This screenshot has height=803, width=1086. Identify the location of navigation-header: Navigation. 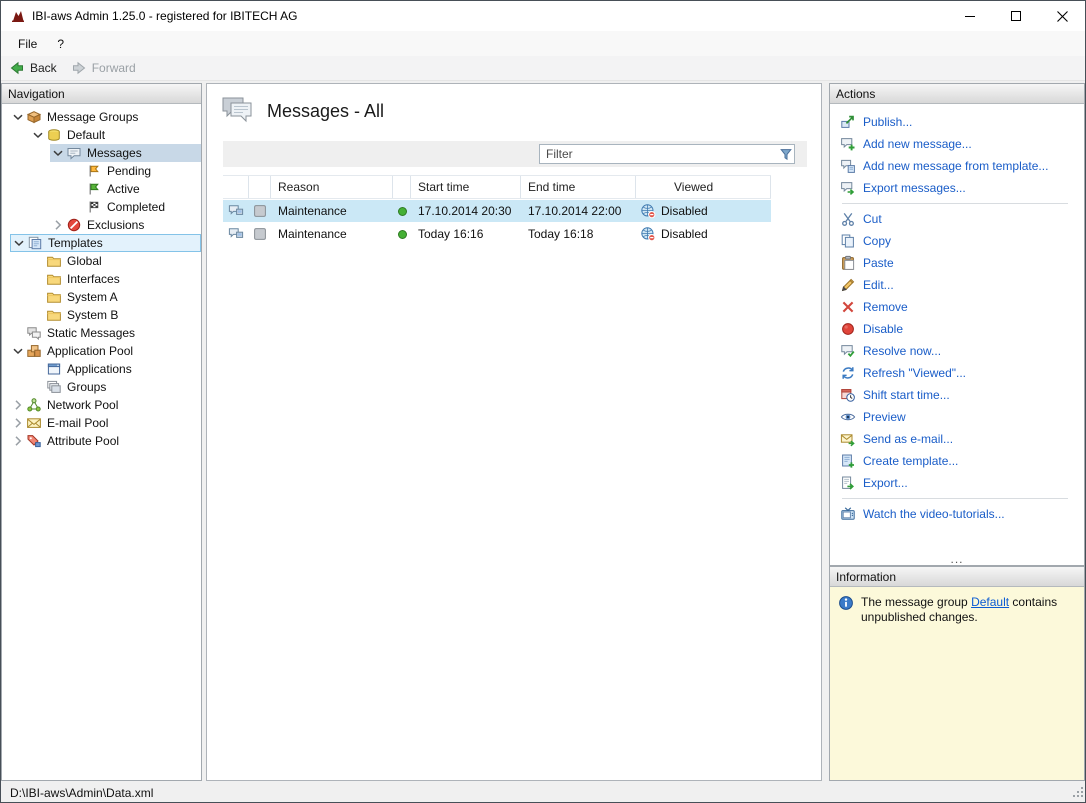
(101, 94).